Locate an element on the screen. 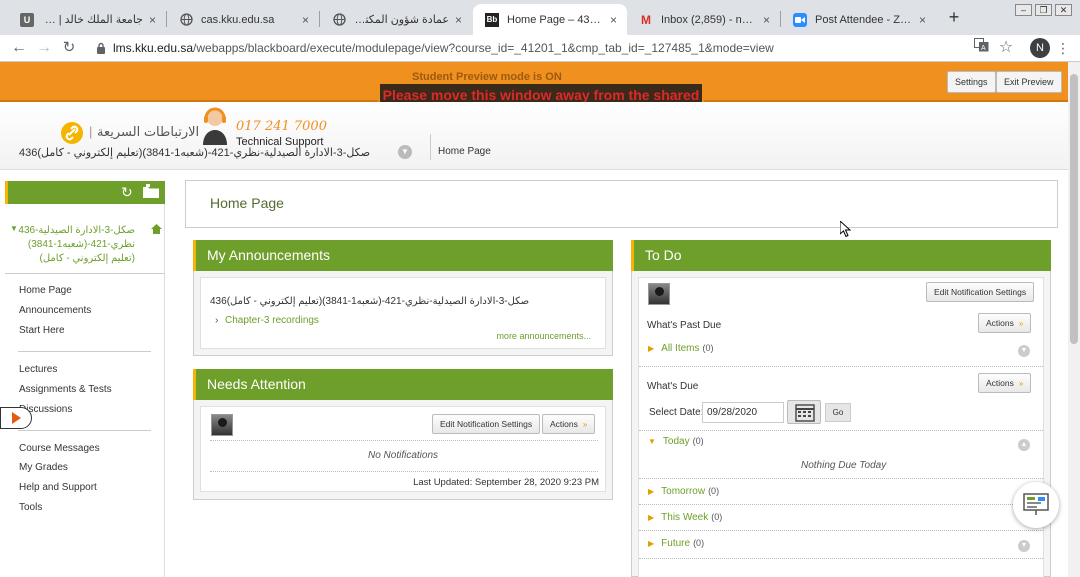 This screenshot has height=577, width=1080. tomorrow-toggle: ▶ Tomorrow (0) is located at coordinates (683, 491).